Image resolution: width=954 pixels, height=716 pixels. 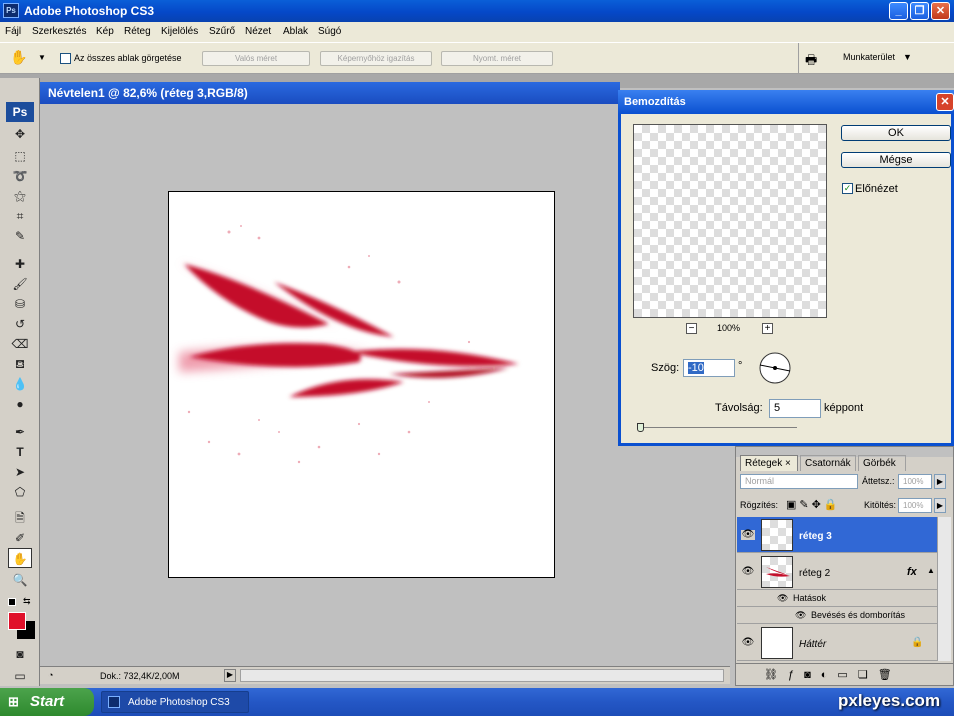 I want to click on effects-collapse-icon: ▲, so click(x=931, y=570).